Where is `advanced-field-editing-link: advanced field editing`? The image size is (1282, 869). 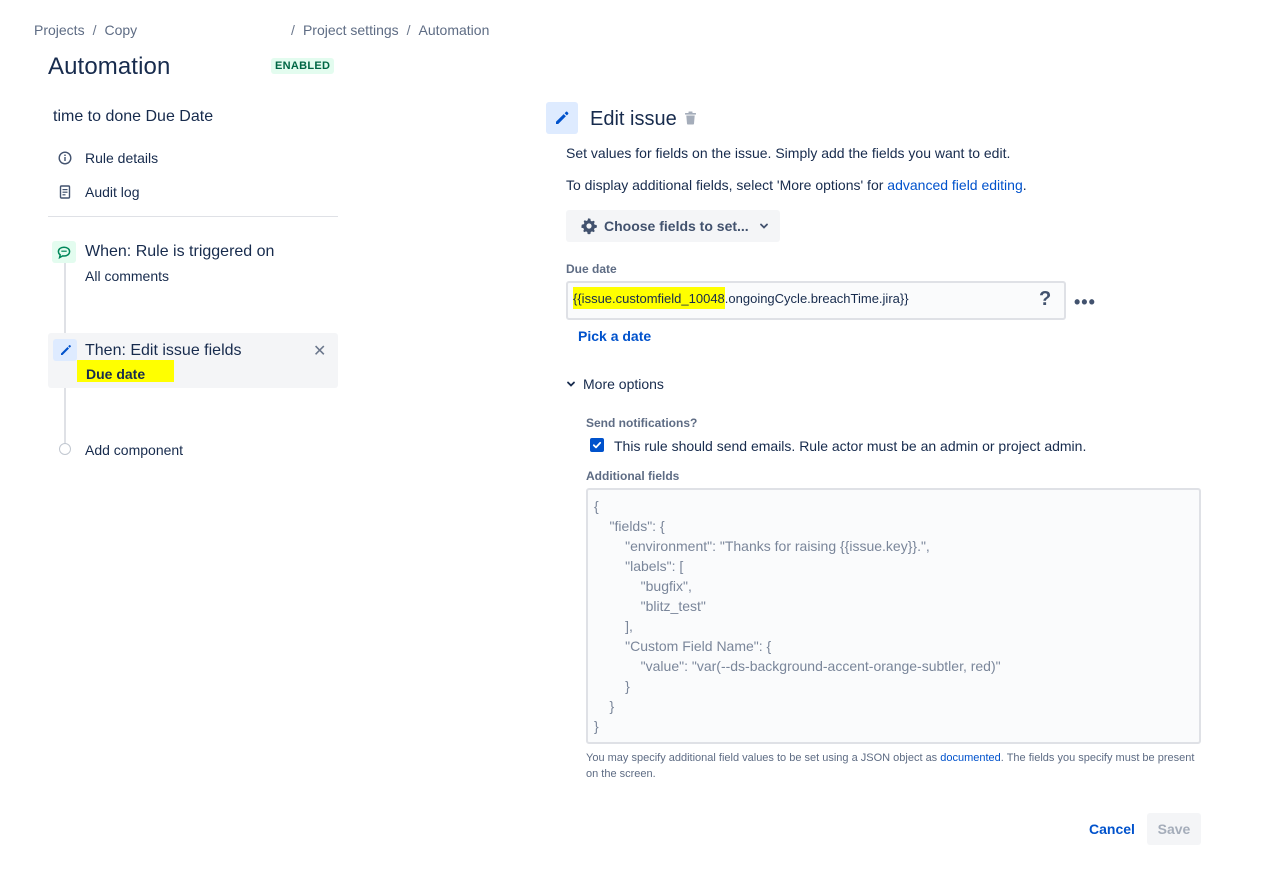
advanced-field-editing-link: advanced field editing is located at coordinates (954, 185).